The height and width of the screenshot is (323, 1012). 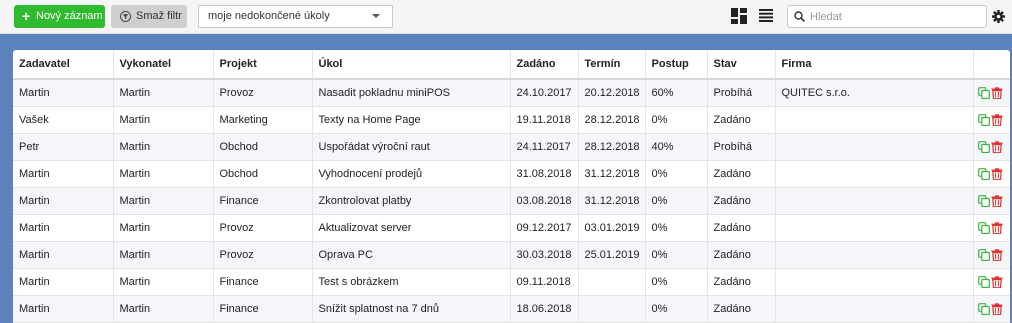 I want to click on clear-filter-button: Smaž filtr, so click(x=149, y=16).